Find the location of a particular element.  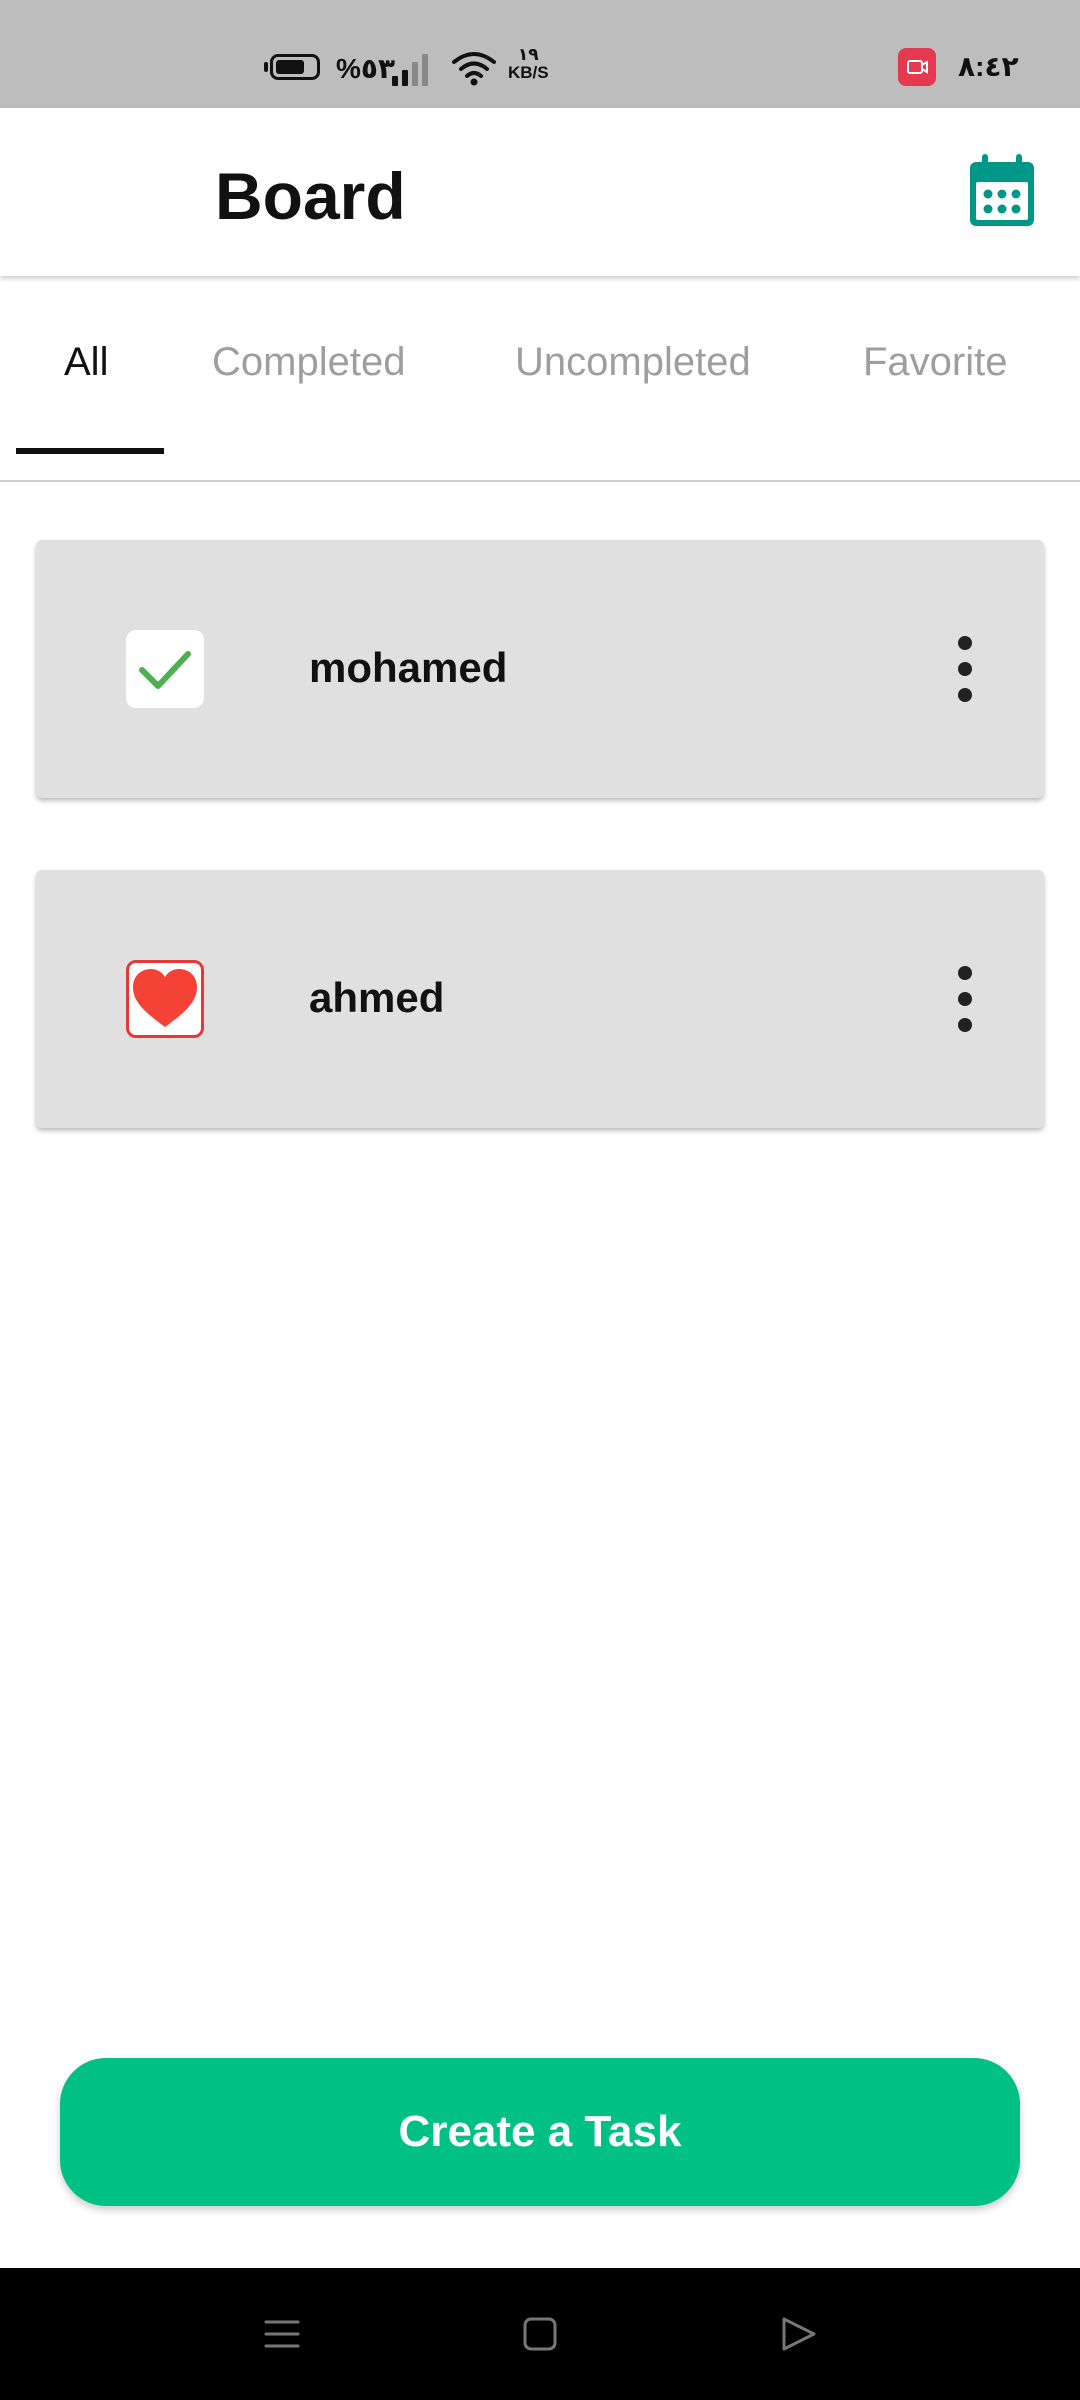

network-speed: ١٩ KB/S is located at coordinates (528, 64).